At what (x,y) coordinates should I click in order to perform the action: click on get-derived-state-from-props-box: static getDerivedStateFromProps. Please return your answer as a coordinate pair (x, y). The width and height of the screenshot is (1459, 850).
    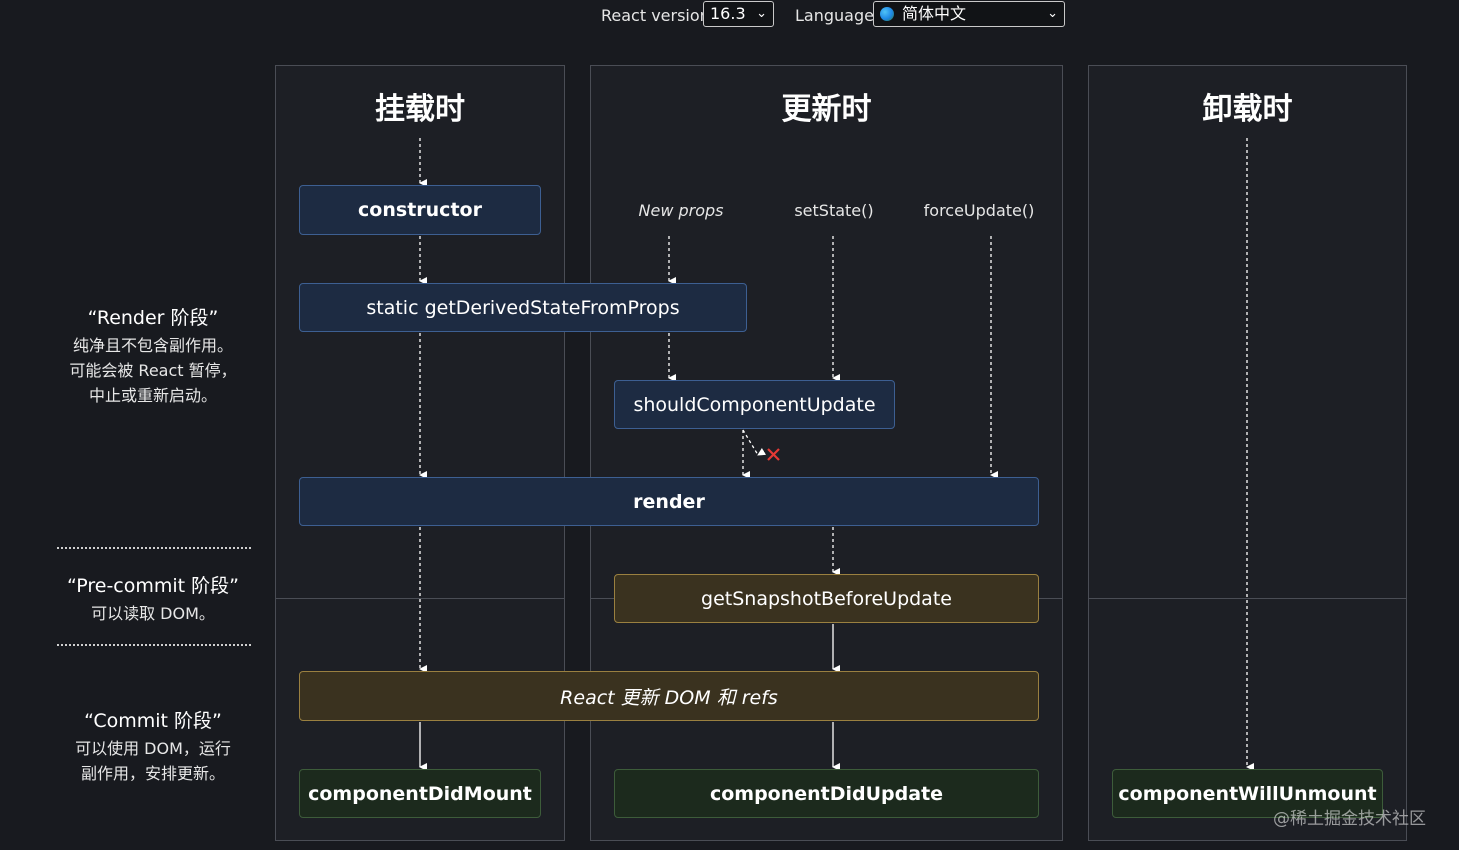
    Looking at the image, I should click on (523, 307).